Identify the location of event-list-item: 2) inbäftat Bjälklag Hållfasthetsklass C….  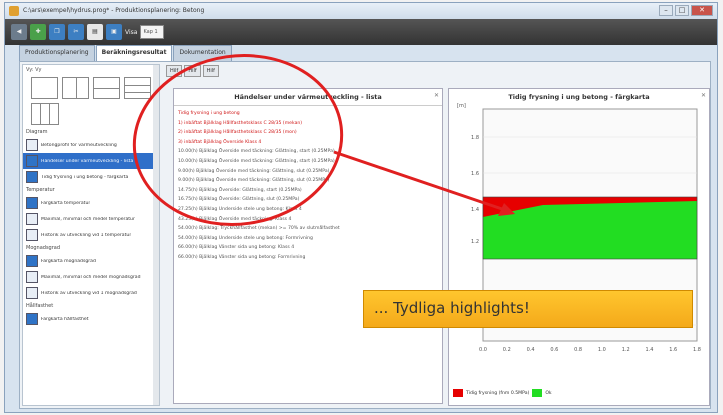
(308, 133).